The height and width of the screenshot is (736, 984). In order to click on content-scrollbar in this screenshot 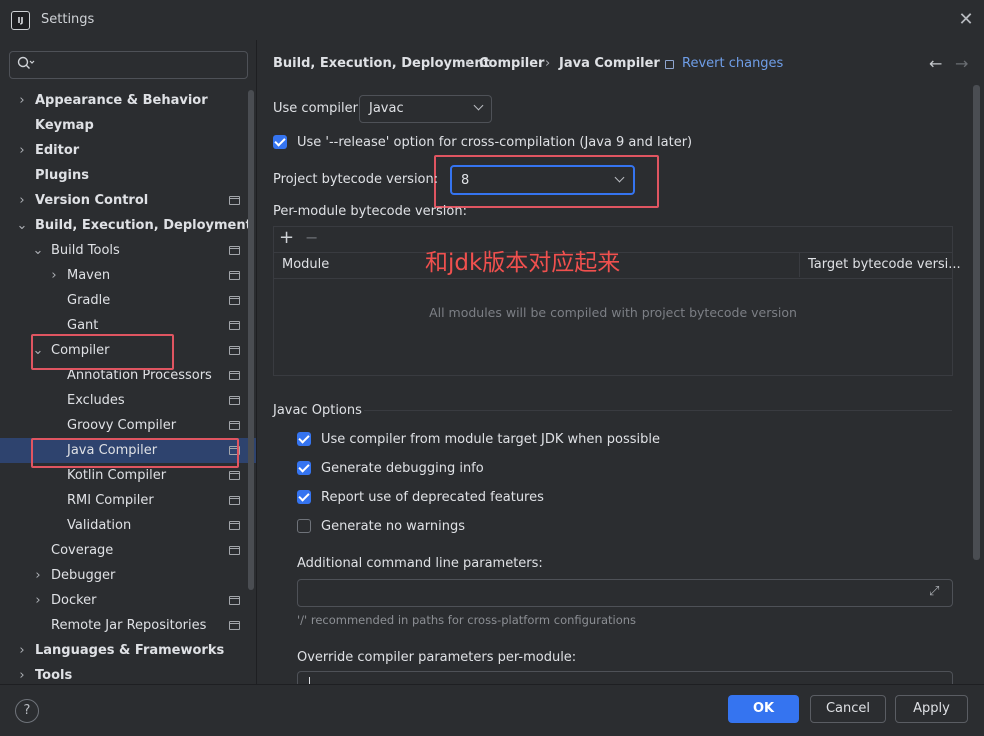, I will do `click(976, 322)`.